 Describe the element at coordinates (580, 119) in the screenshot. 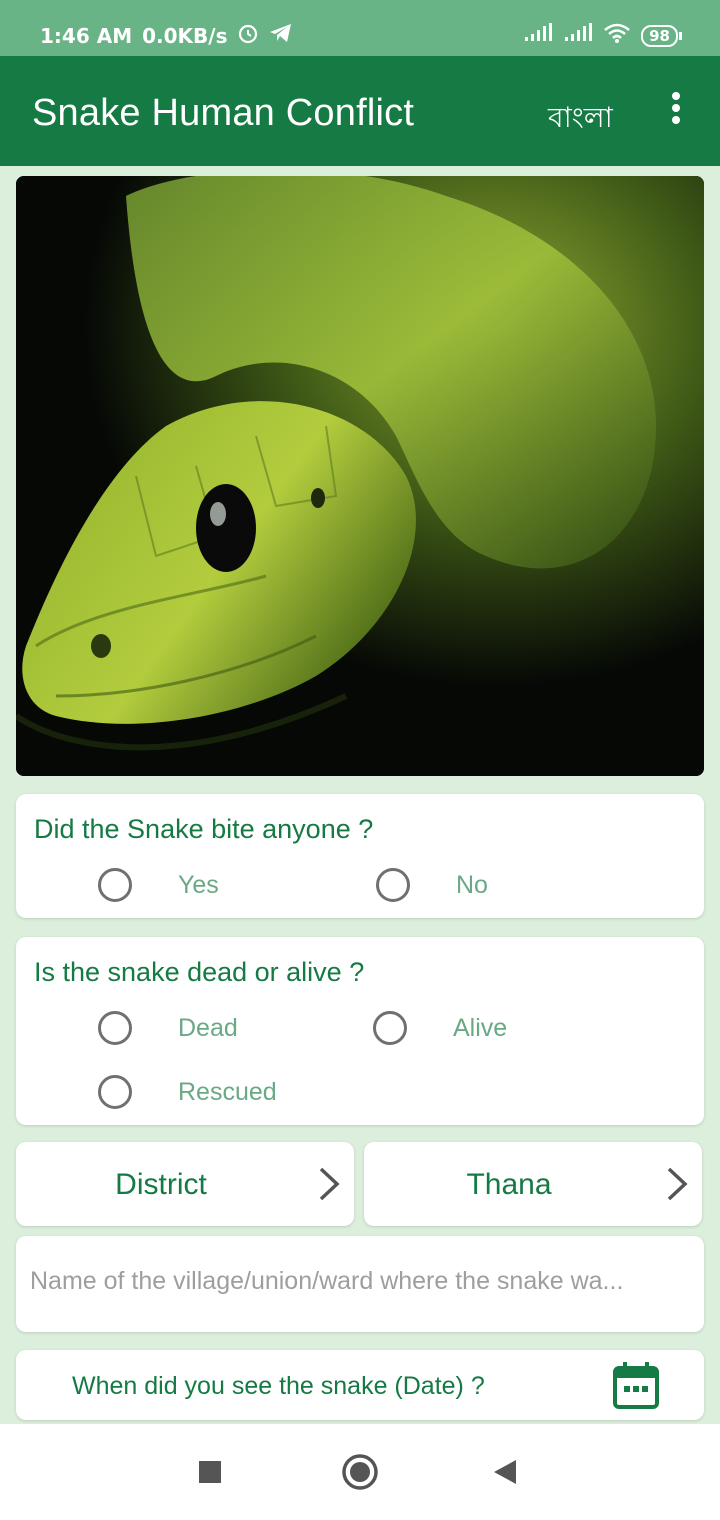

I see `language-toggle-button: বাংলা` at that location.